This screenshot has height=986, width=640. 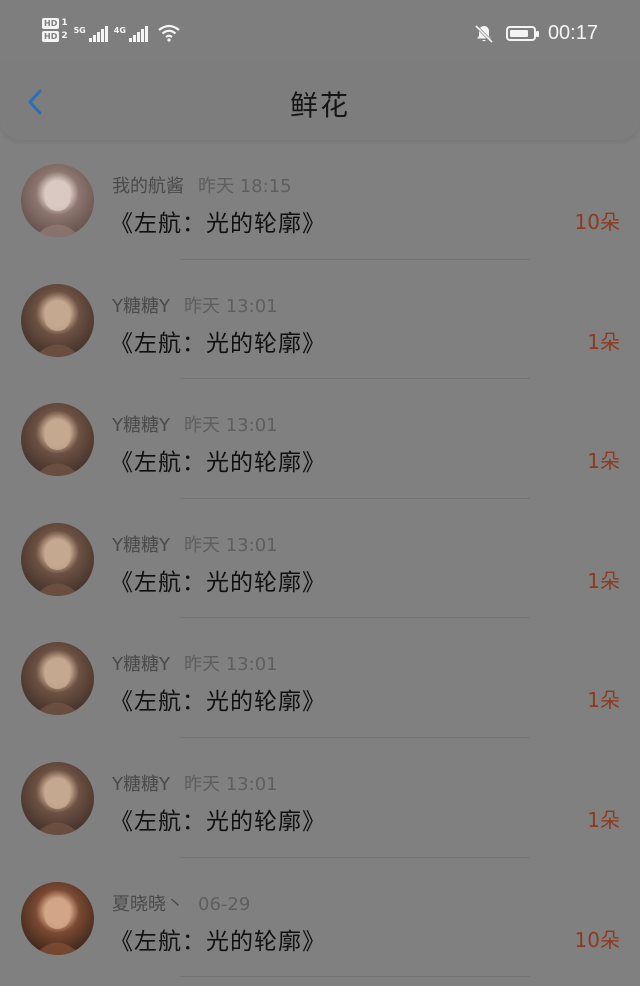 I want to click on hd1-sub: 1, so click(x=64, y=23).